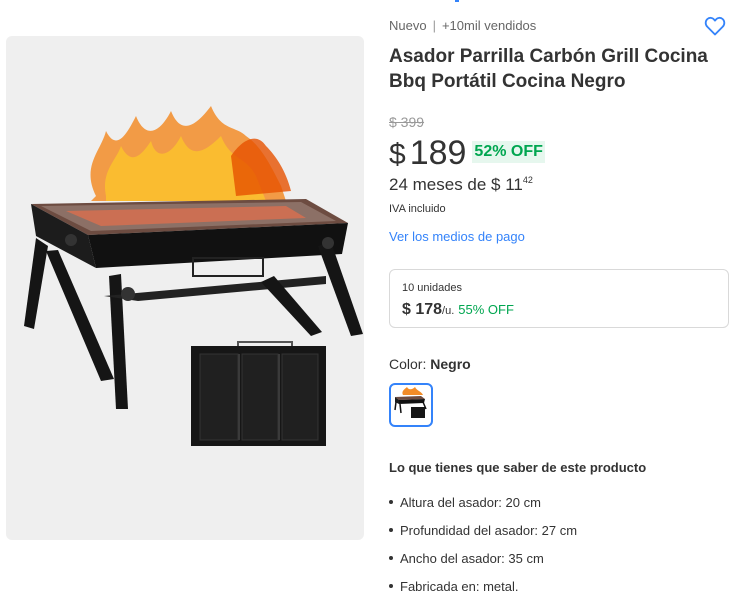 This screenshot has height=603, width=733. Describe the element at coordinates (486, 309) in the screenshot. I see `bulk-discount: 55% OFF` at that location.